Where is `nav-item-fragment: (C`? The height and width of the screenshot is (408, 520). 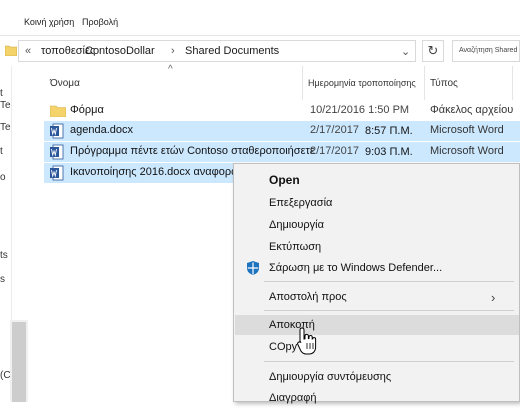 nav-item-fragment: (C is located at coordinates (5, 375).